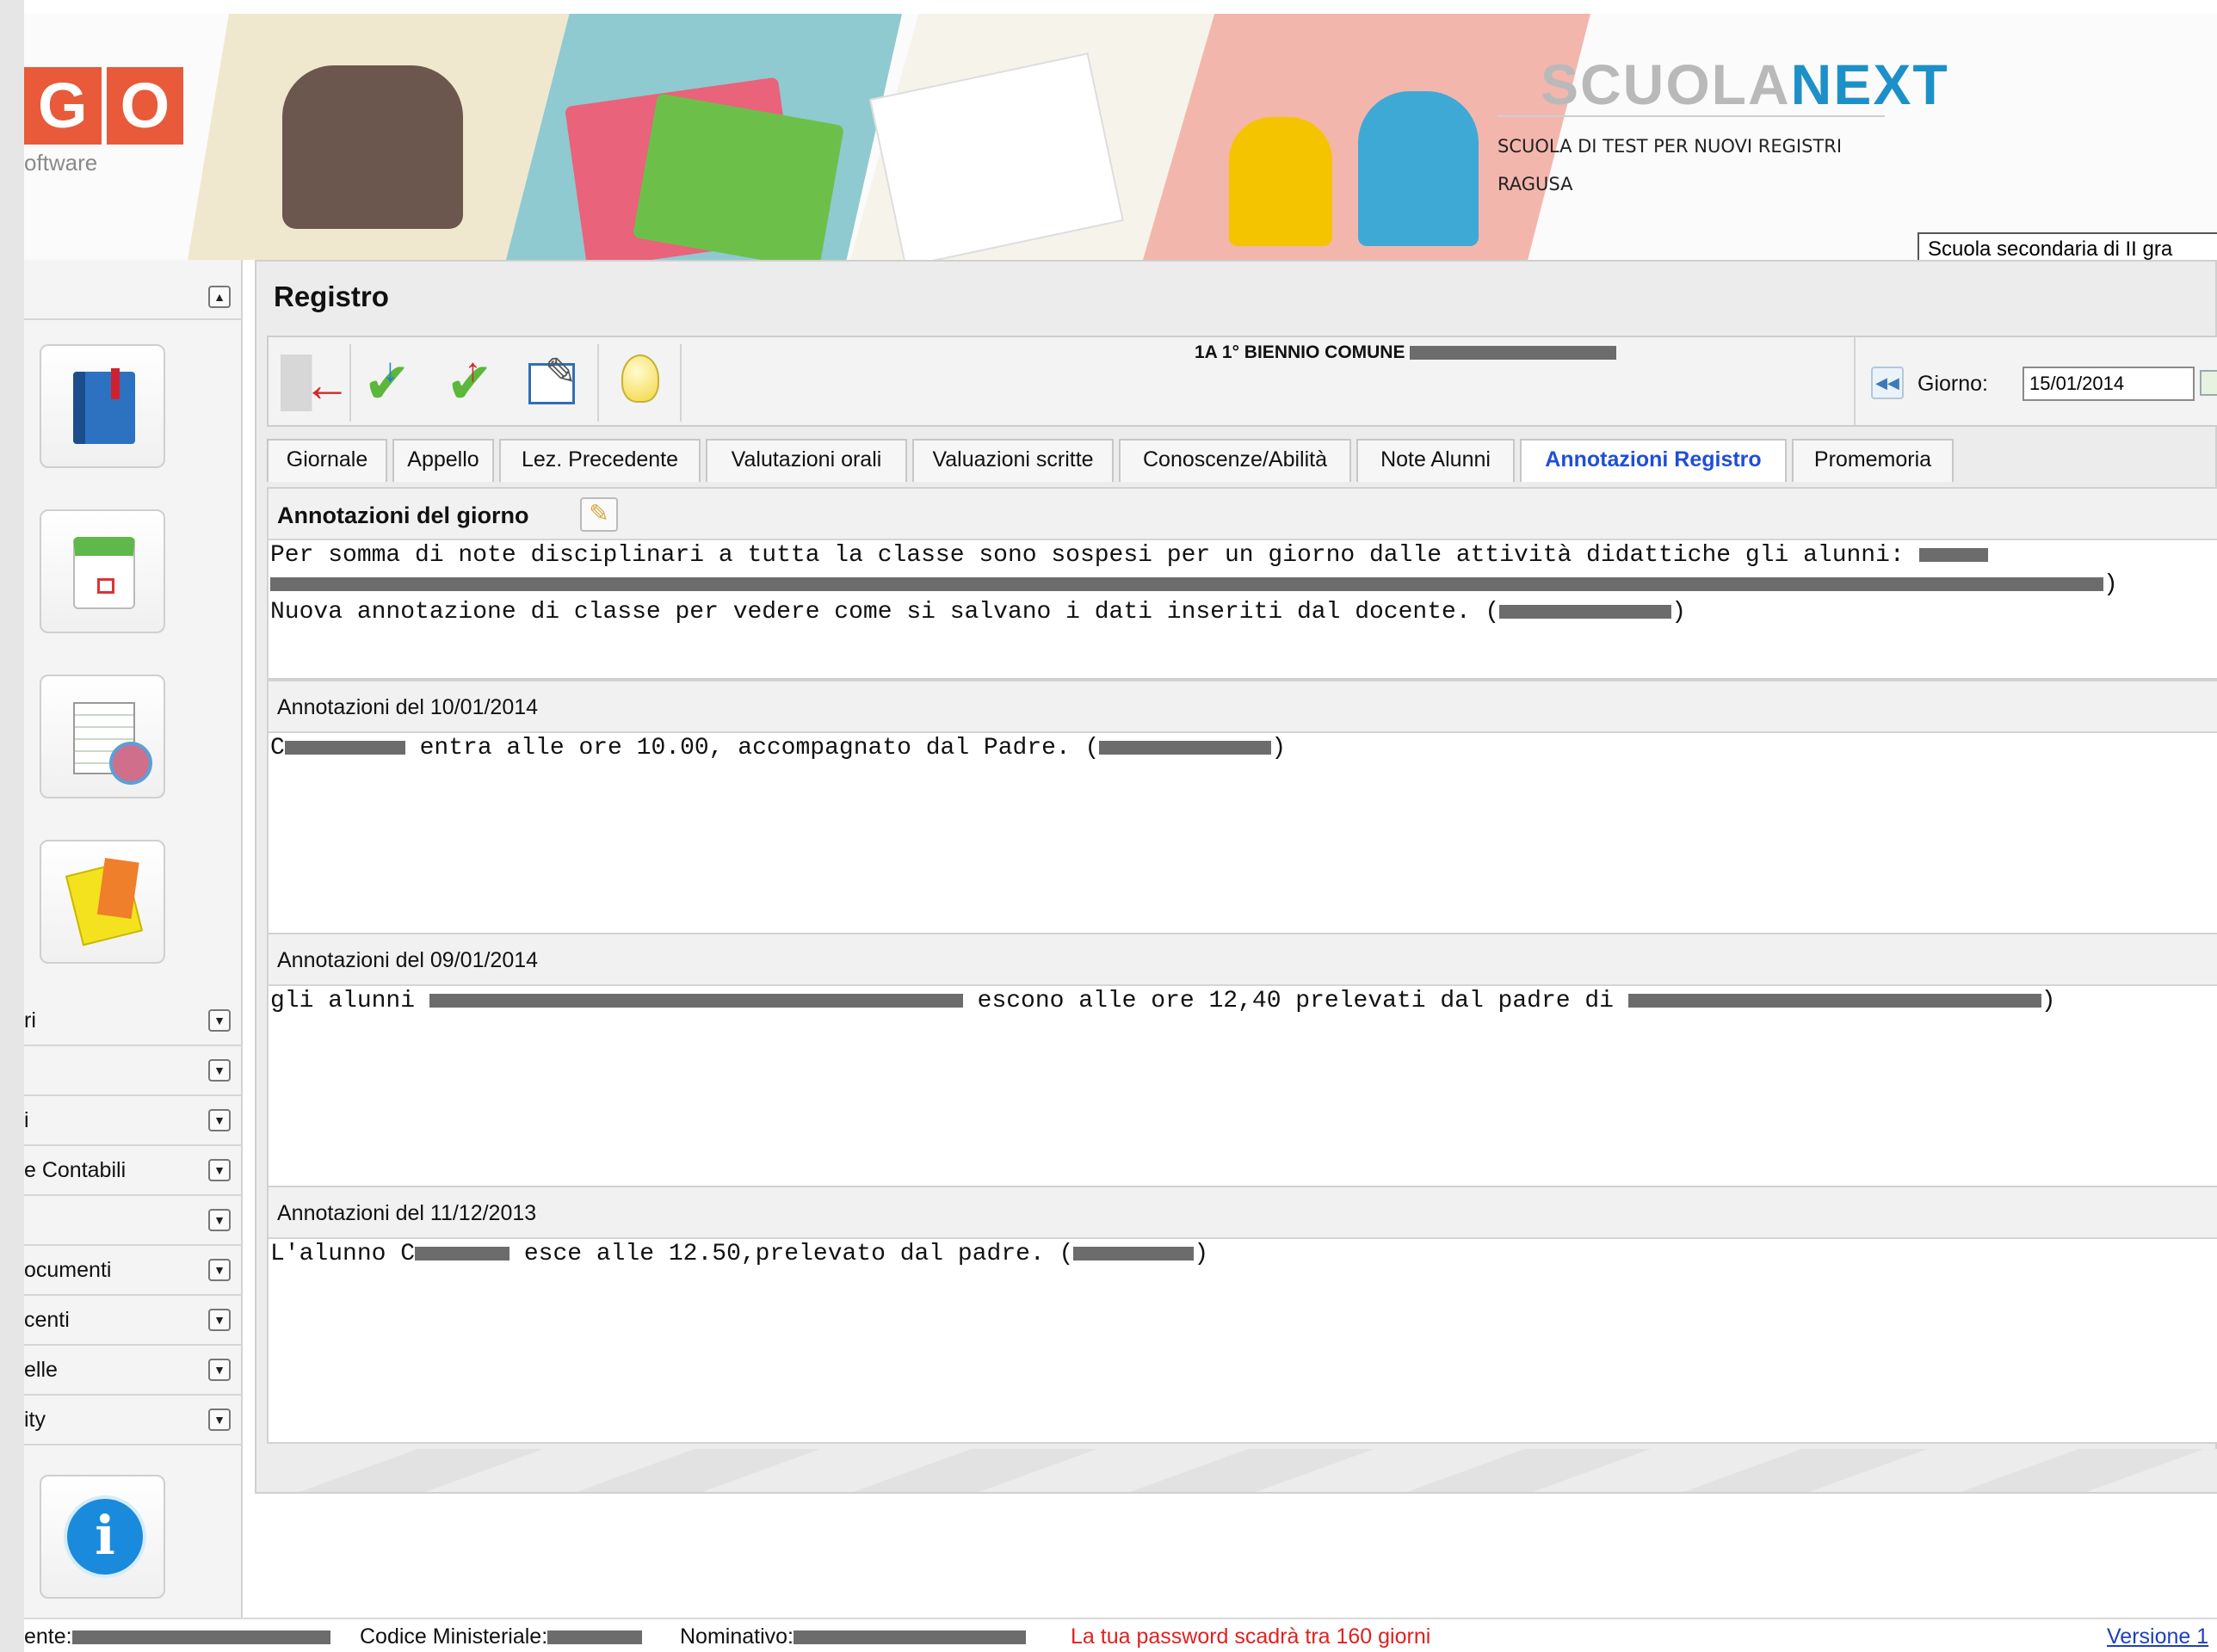  I want to click on logo: GO, so click(106, 106).